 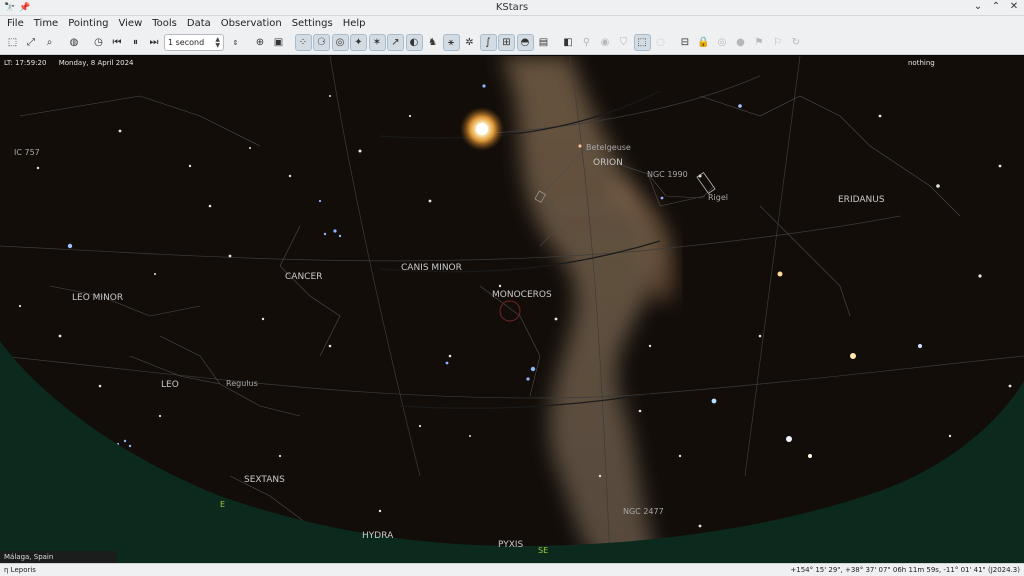 I want to click on status-object: η Leporis, so click(x=20, y=570).